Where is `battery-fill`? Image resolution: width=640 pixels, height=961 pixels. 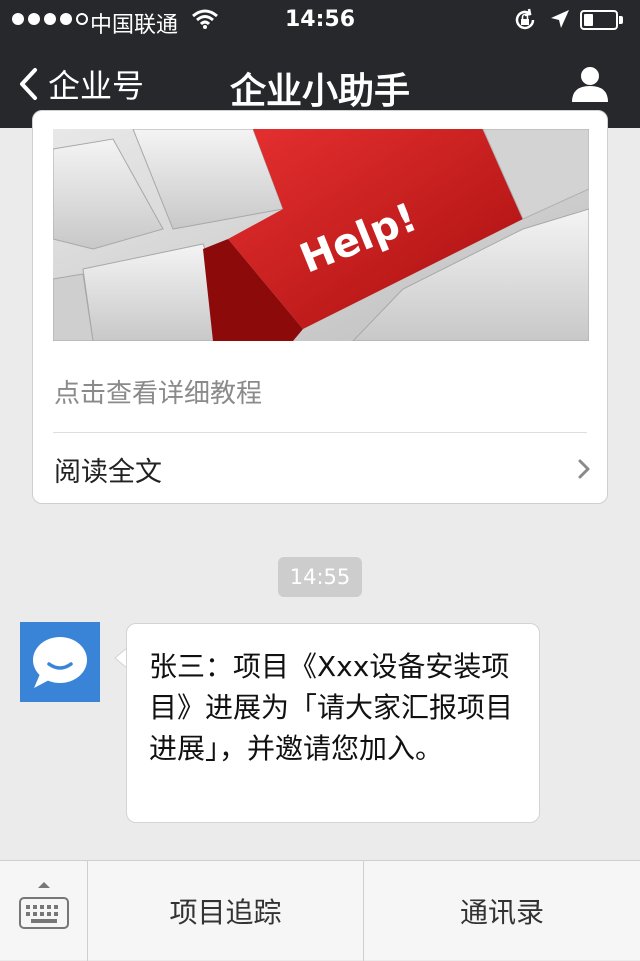 battery-fill is located at coordinates (588, 20).